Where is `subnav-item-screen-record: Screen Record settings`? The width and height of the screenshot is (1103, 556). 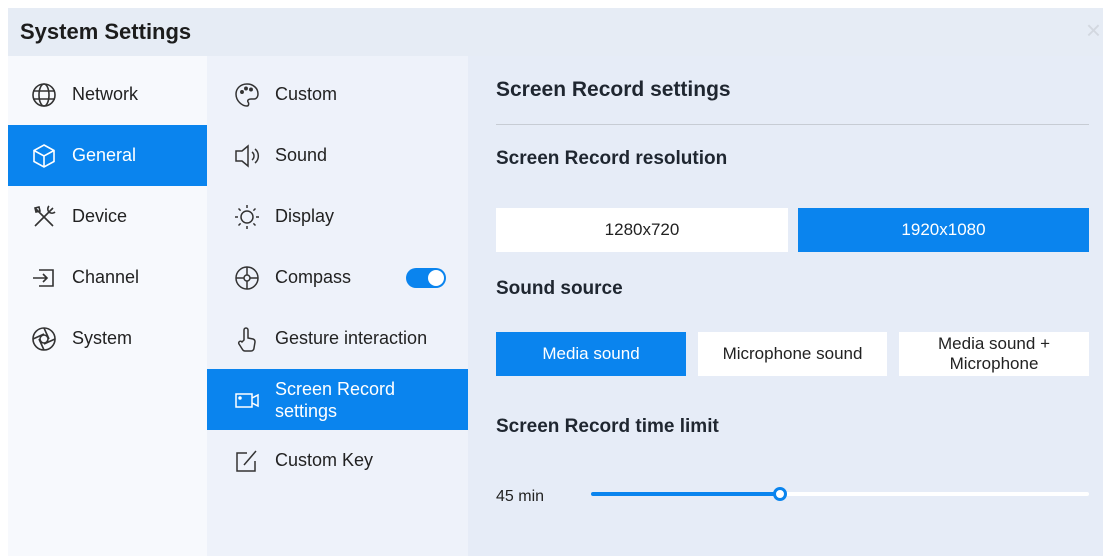 subnav-item-screen-record: Screen Record settings is located at coordinates (337, 399).